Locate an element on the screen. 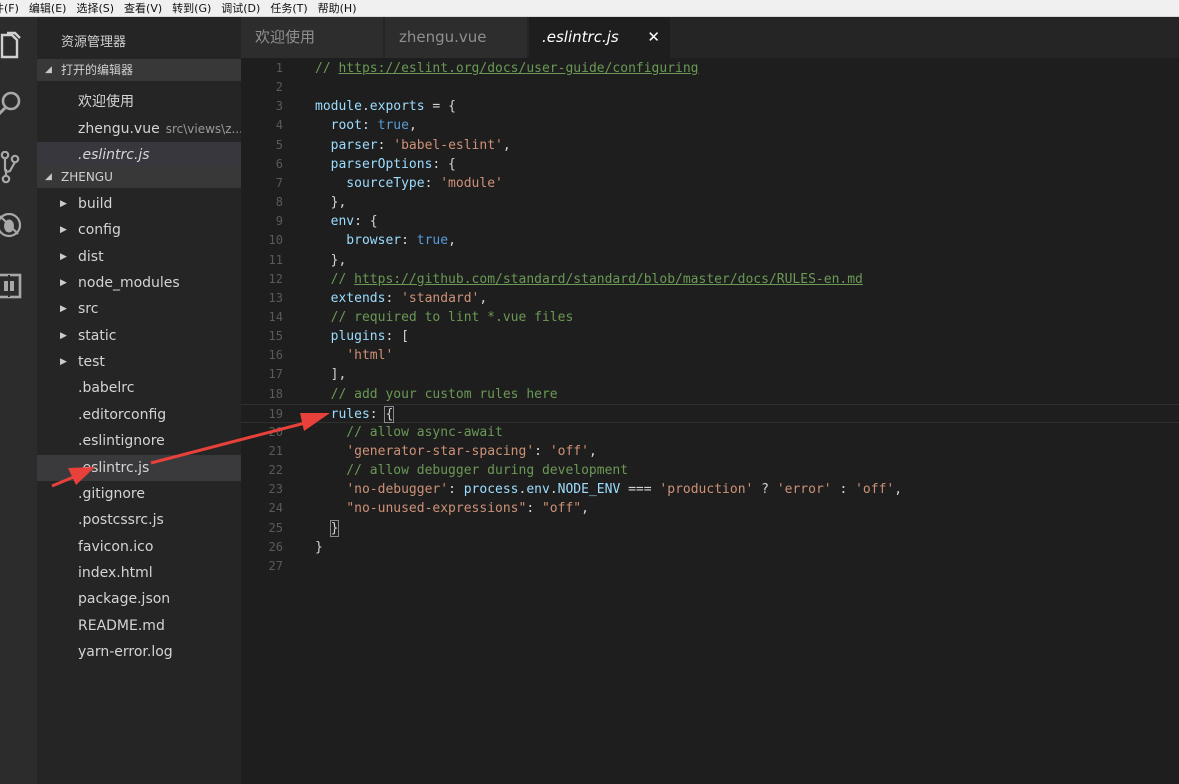  code-token: 'module' is located at coordinates (471, 183).